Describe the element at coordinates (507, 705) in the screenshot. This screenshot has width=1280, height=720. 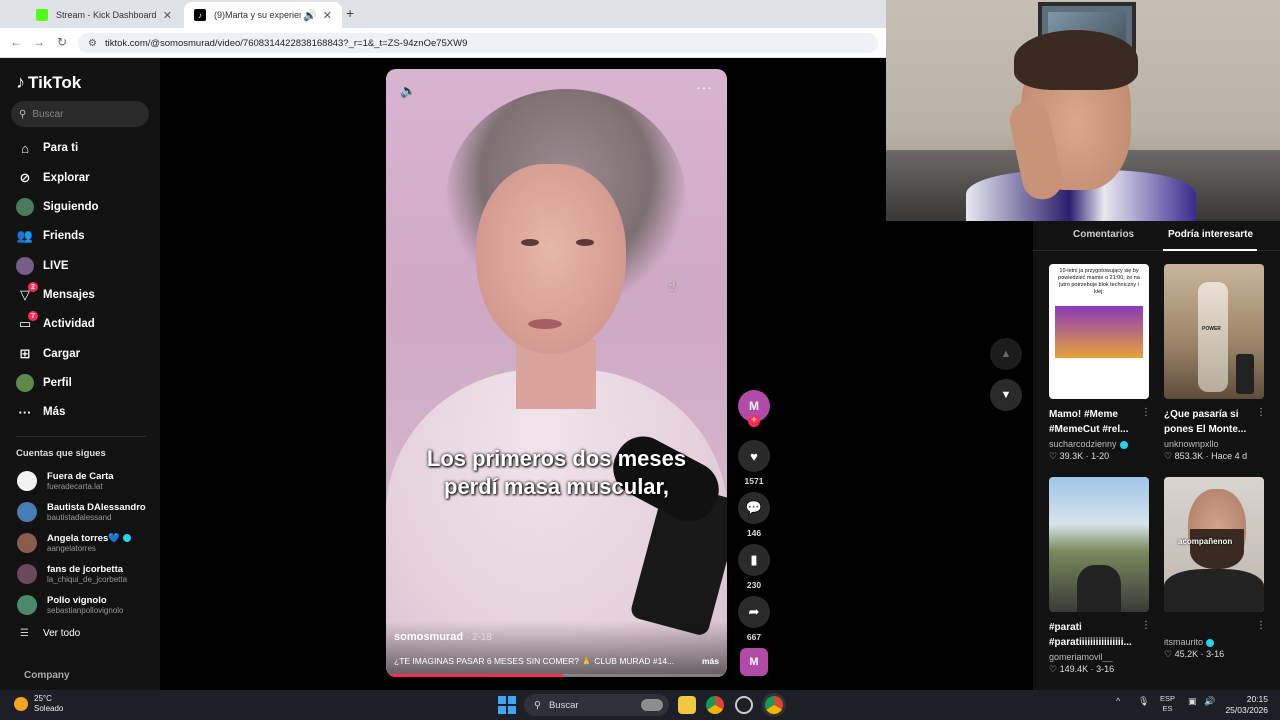
I see `start-button` at that location.